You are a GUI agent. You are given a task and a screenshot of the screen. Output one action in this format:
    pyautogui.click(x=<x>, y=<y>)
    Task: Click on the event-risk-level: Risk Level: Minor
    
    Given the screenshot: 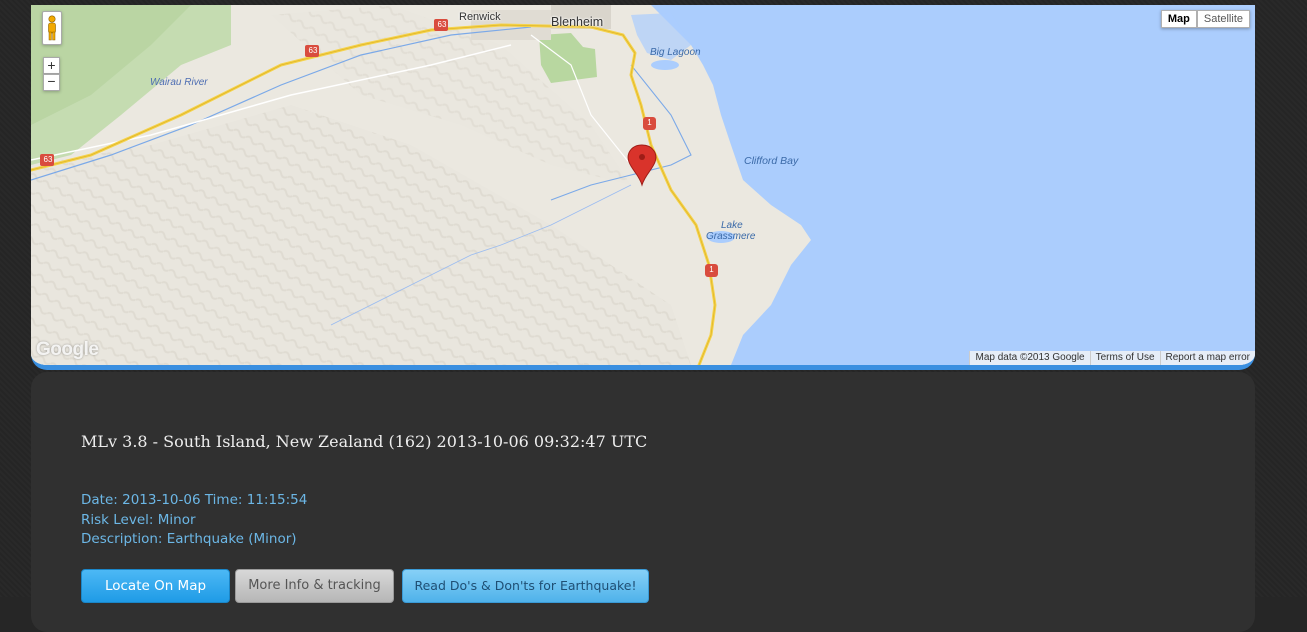 What is the action you would take?
    pyautogui.click(x=138, y=519)
    